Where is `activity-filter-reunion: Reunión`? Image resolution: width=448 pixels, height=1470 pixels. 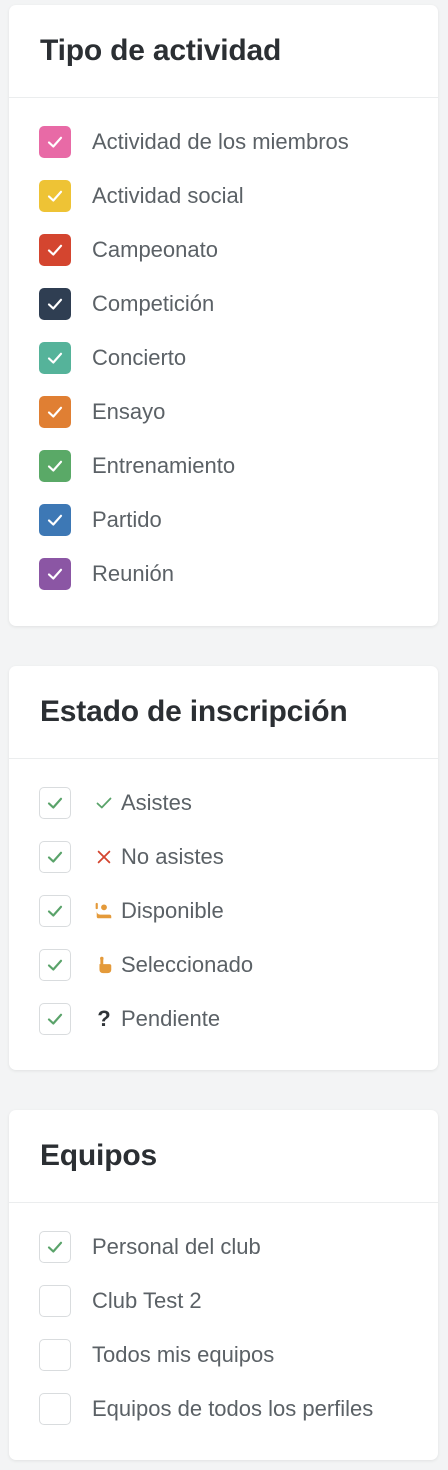 activity-filter-reunion: Reunión is located at coordinates (223, 574).